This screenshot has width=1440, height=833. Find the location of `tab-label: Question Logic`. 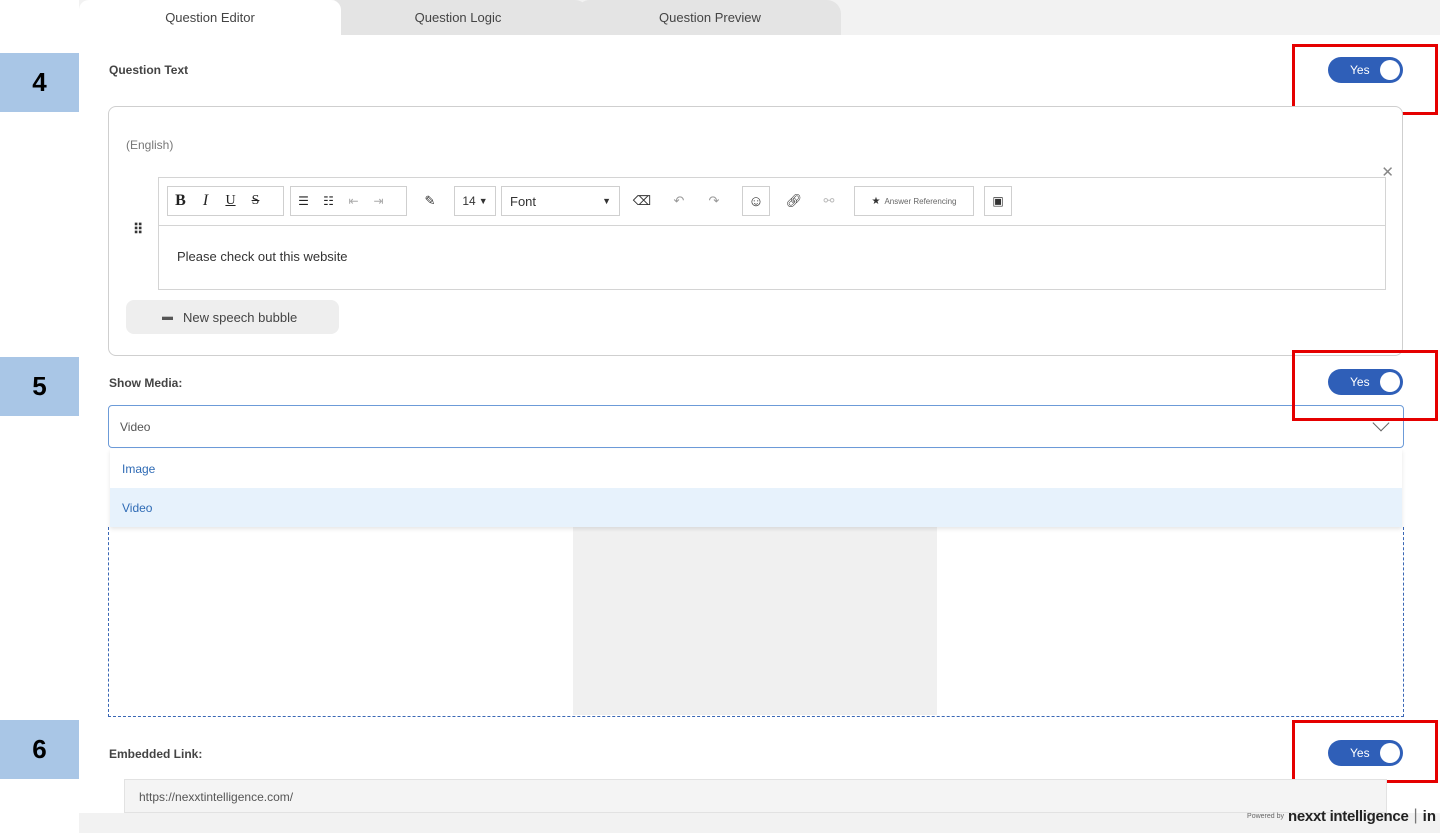

tab-label: Question Logic is located at coordinates (458, 17).